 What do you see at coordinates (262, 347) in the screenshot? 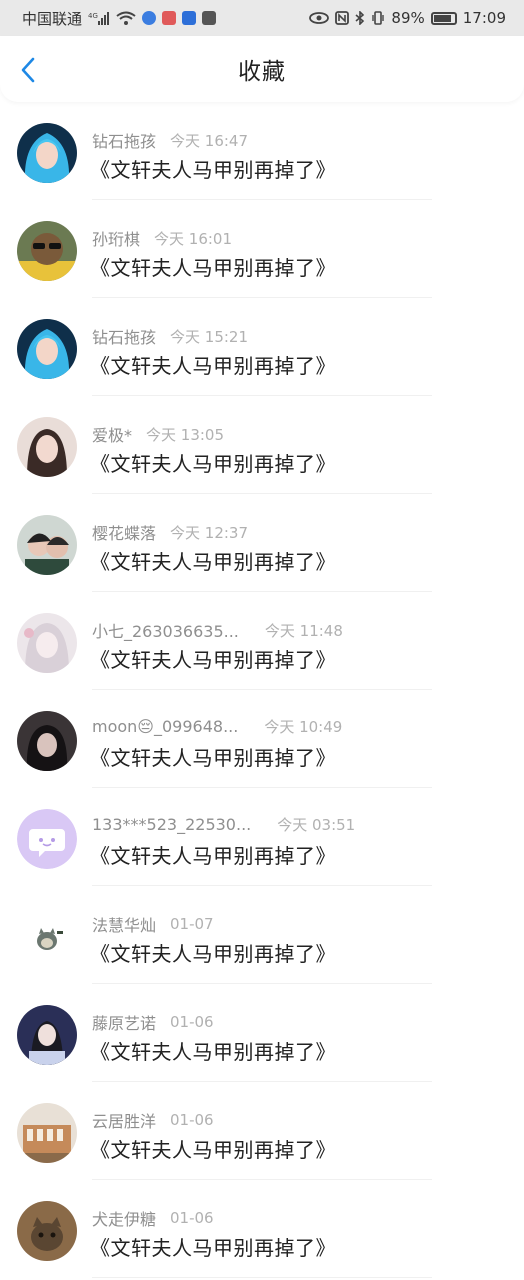
I see `list-item: 钻石拖孩 今天 15:21 《文轩夫人马甲别再掉了》` at bounding box center [262, 347].